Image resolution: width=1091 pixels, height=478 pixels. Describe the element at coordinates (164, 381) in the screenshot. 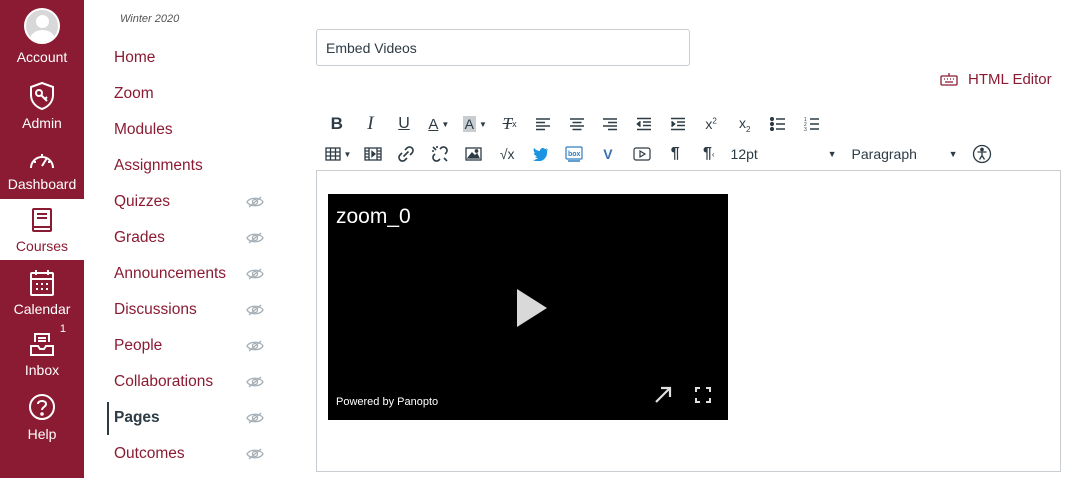

I see `course-nav-label: Collaborations` at that location.